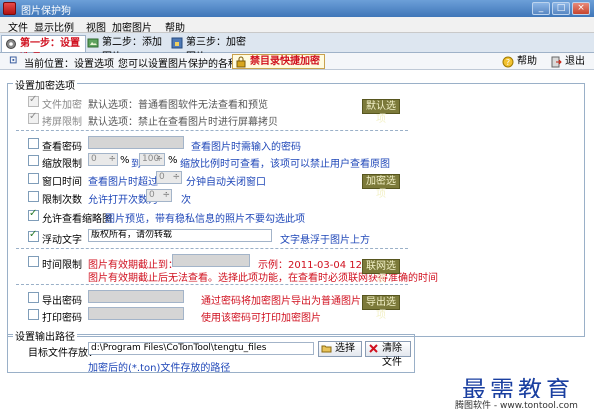  I want to click on output-path-hint: 加密后的(*.ton)文件存放的路径, so click(159, 368).